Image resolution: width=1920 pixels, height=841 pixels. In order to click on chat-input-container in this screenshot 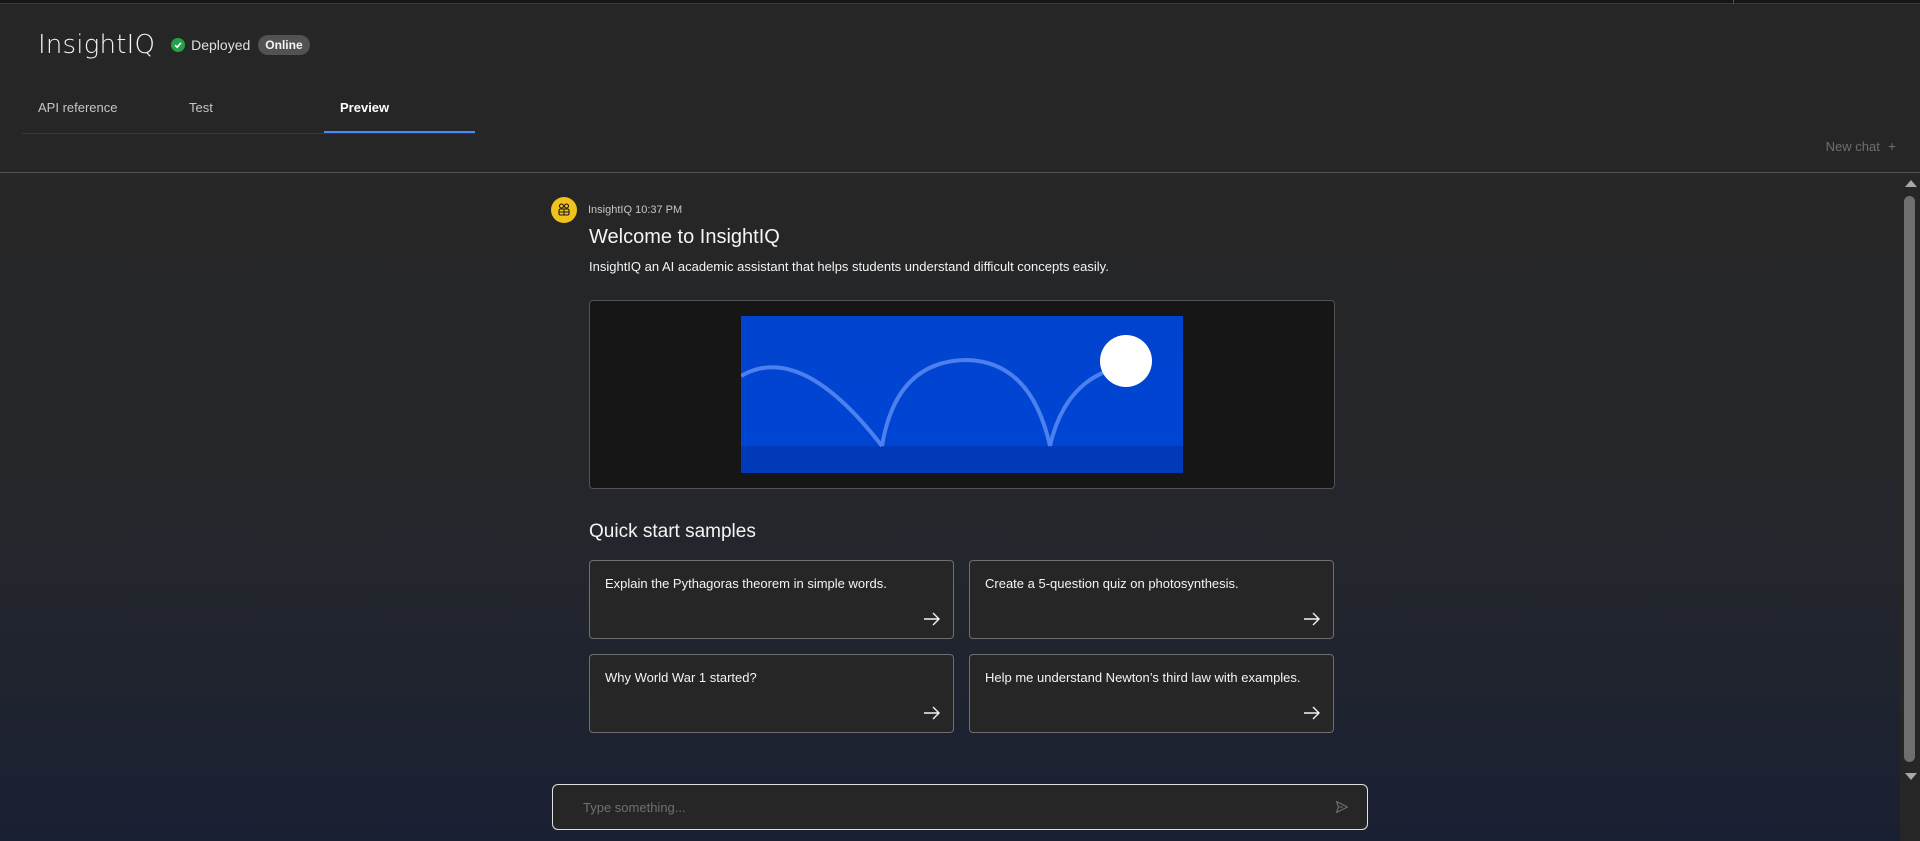, I will do `click(960, 807)`.